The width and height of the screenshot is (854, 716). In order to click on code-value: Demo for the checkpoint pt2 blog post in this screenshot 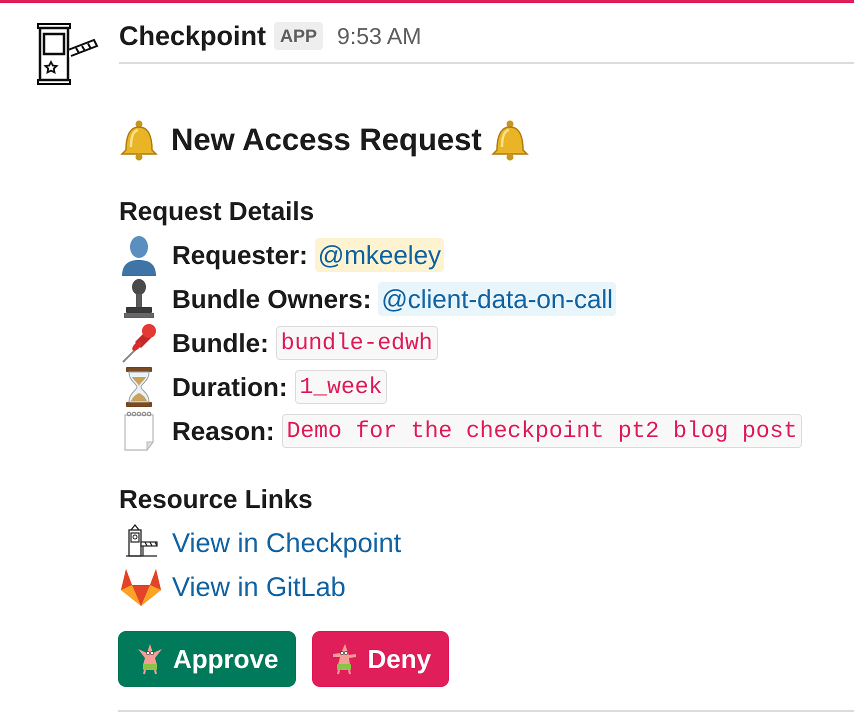, I will do `click(542, 431)`.